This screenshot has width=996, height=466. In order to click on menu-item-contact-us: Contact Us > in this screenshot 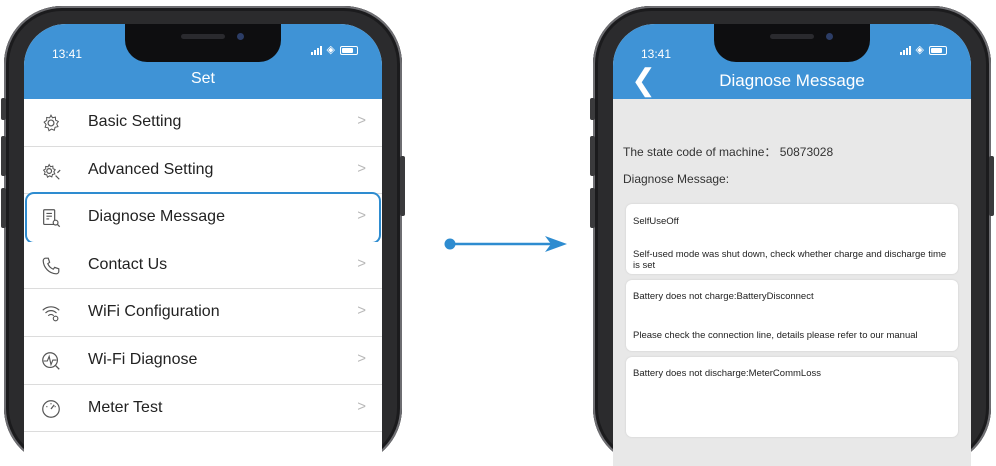, I will do `click(203, 265)`.